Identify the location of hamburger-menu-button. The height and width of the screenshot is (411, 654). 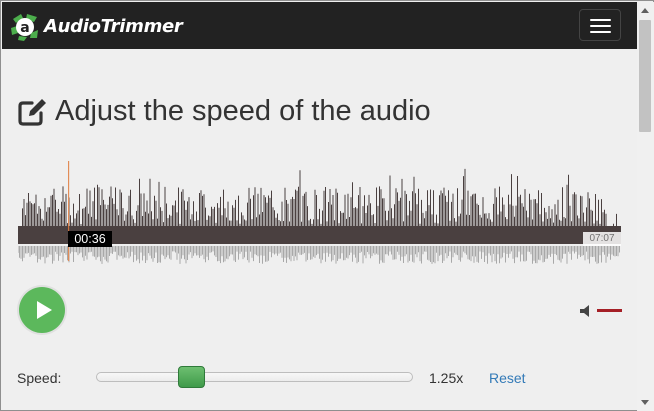
(600, 25).